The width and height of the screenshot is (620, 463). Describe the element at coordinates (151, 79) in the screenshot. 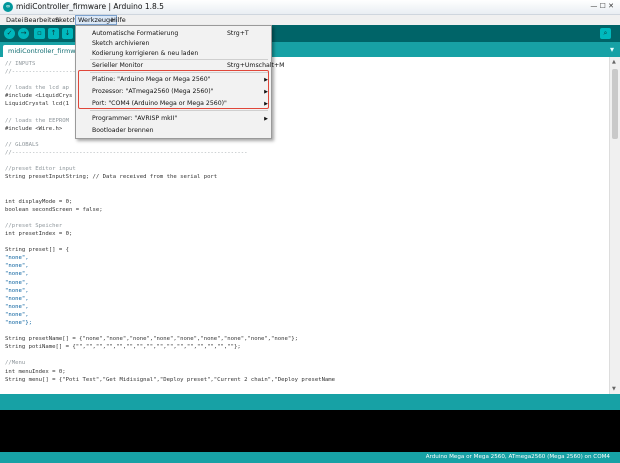

I see `menu-item-label: Platine: "Arduino Mega or Mega 2560"` at that location.